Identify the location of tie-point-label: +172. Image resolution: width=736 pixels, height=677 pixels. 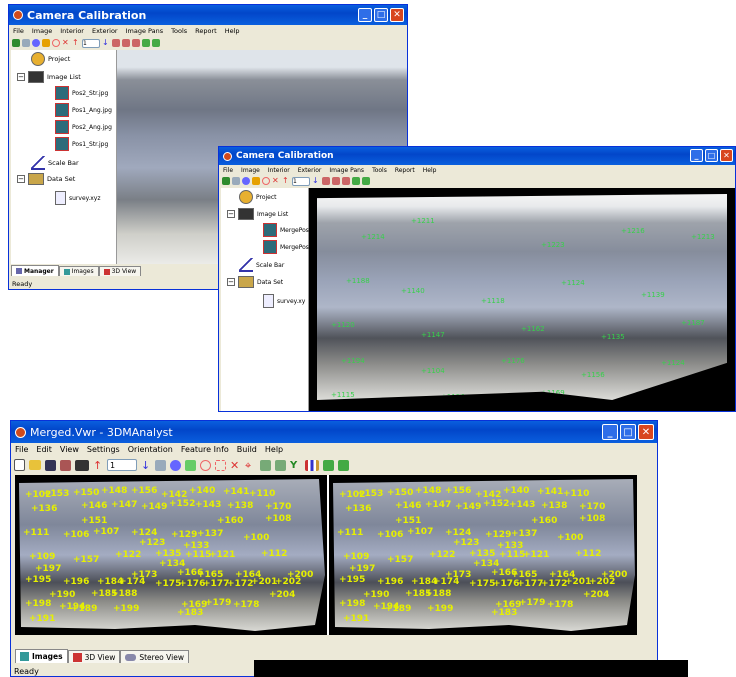
(240, 584).